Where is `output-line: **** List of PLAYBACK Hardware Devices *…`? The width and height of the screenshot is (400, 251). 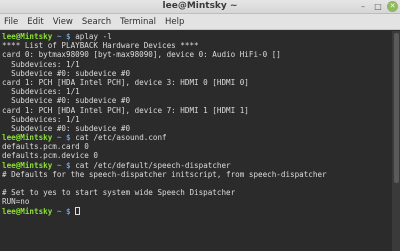 output-line: **** List of PLAYBACK Hardware Devices *… is located at coordinates (100, 46).